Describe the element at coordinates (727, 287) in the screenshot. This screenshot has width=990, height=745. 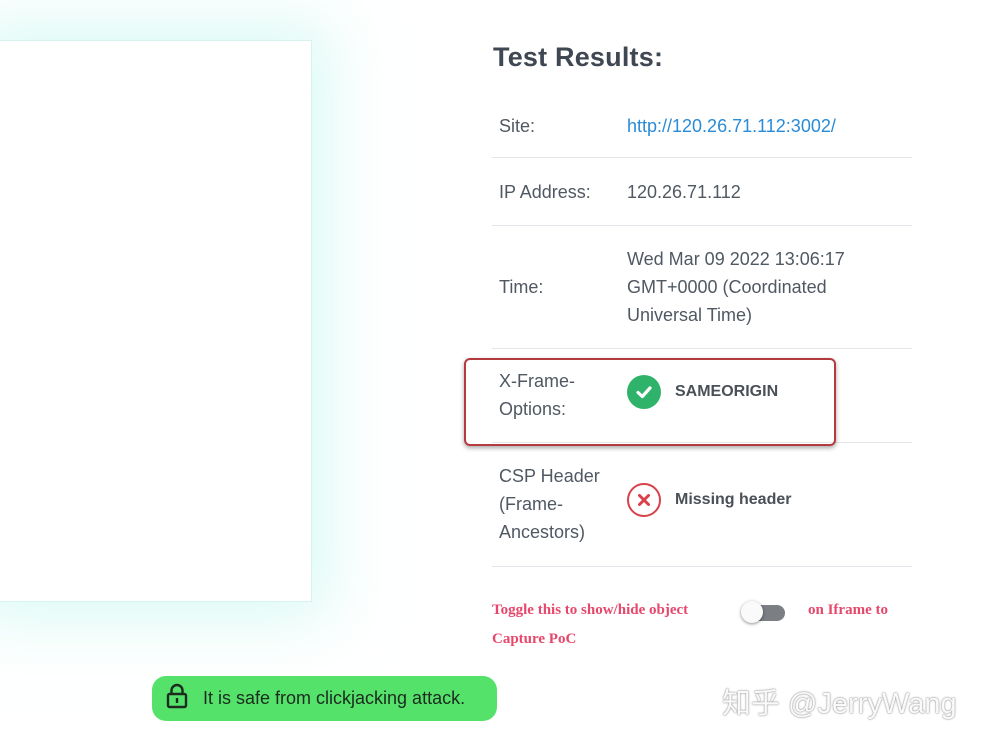
I see `time-line-2: GMT+0000 (Coordinated` at that location.